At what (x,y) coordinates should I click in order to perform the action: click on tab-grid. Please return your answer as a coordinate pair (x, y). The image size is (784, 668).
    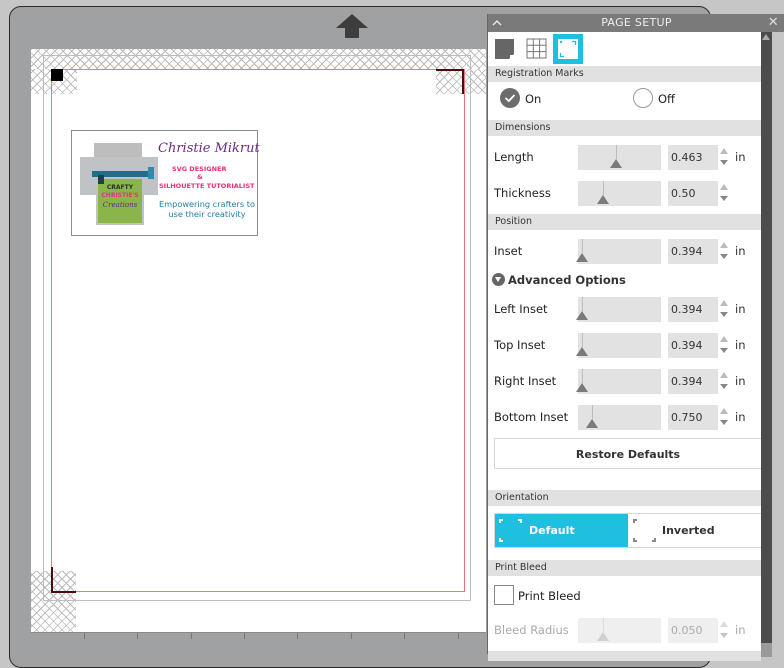
    Looking at the image, I should click on (537, 49).